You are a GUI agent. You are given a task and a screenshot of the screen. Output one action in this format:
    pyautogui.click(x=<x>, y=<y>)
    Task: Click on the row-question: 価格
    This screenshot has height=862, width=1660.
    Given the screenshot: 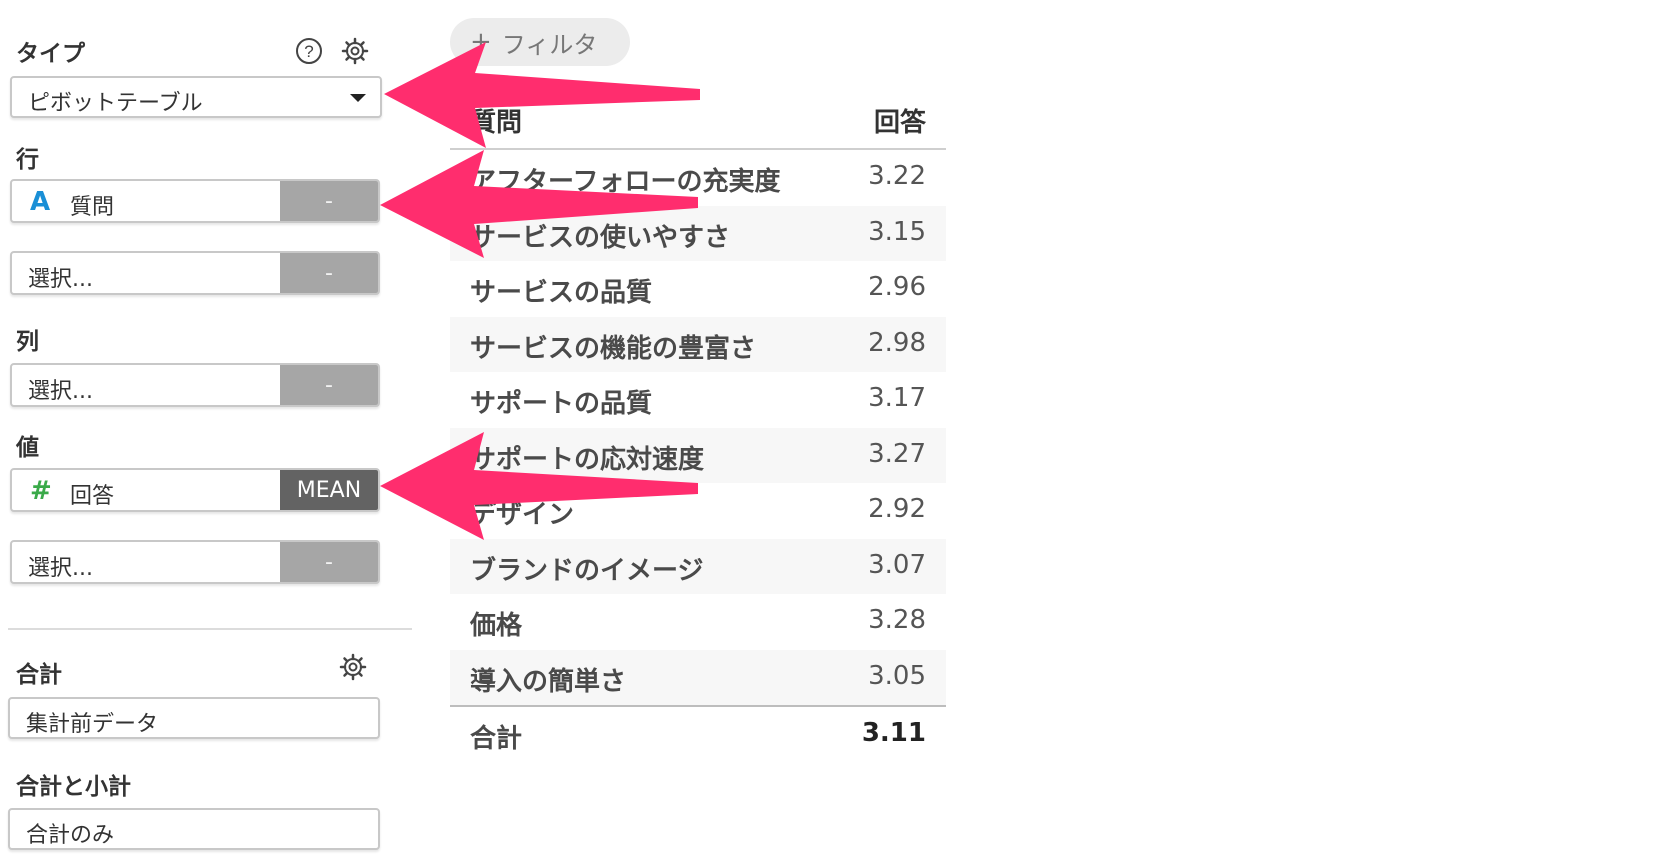 What is the action you would take?
    pyautogui.click(x=496, y=626)
    